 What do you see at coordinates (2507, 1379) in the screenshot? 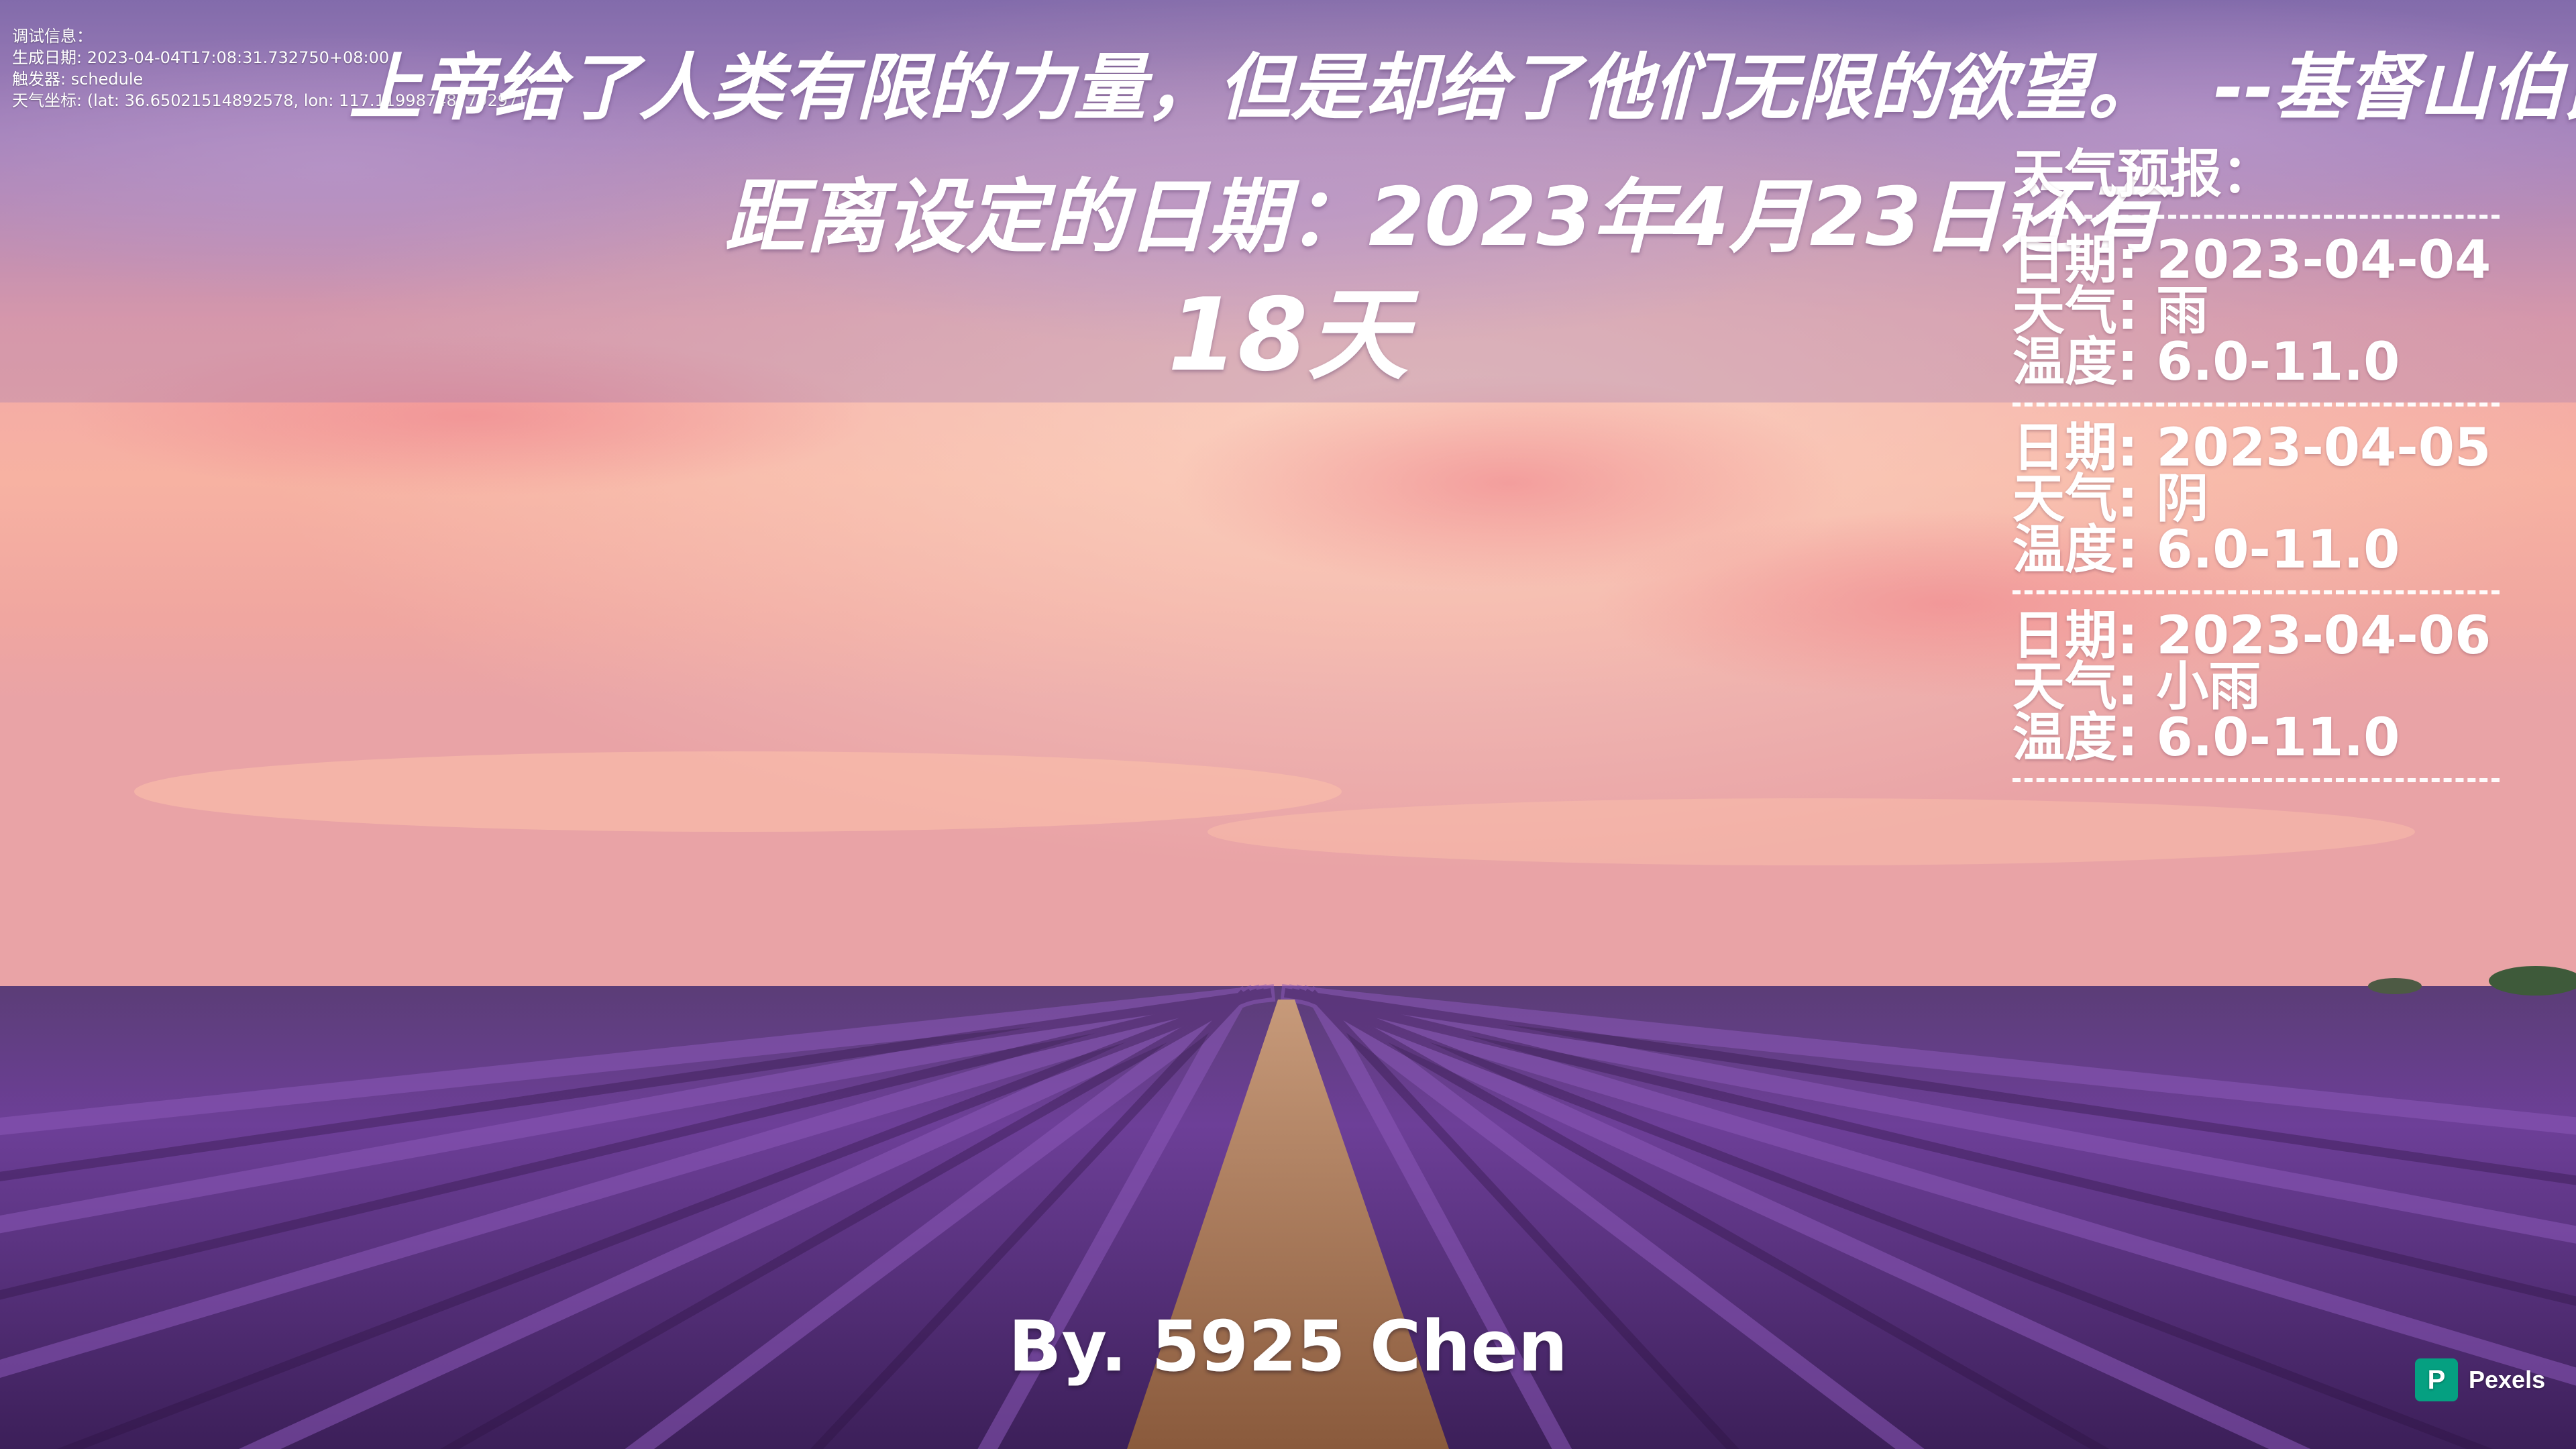
I see `pexels-label: Pexels` at bounding box center [2507, 1379].